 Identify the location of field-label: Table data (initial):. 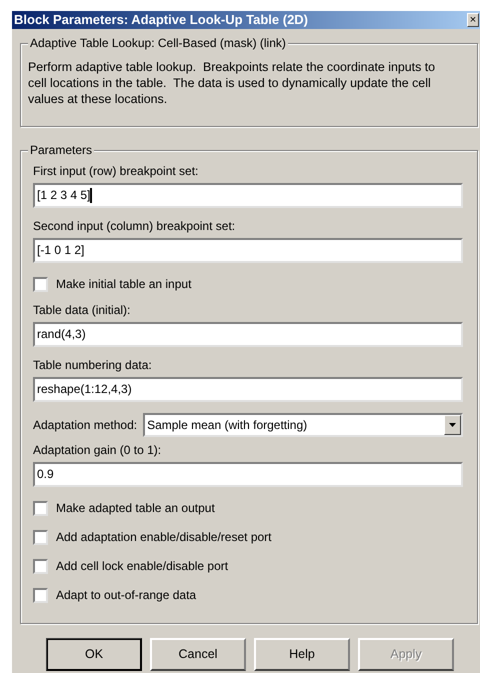
(82, 310).